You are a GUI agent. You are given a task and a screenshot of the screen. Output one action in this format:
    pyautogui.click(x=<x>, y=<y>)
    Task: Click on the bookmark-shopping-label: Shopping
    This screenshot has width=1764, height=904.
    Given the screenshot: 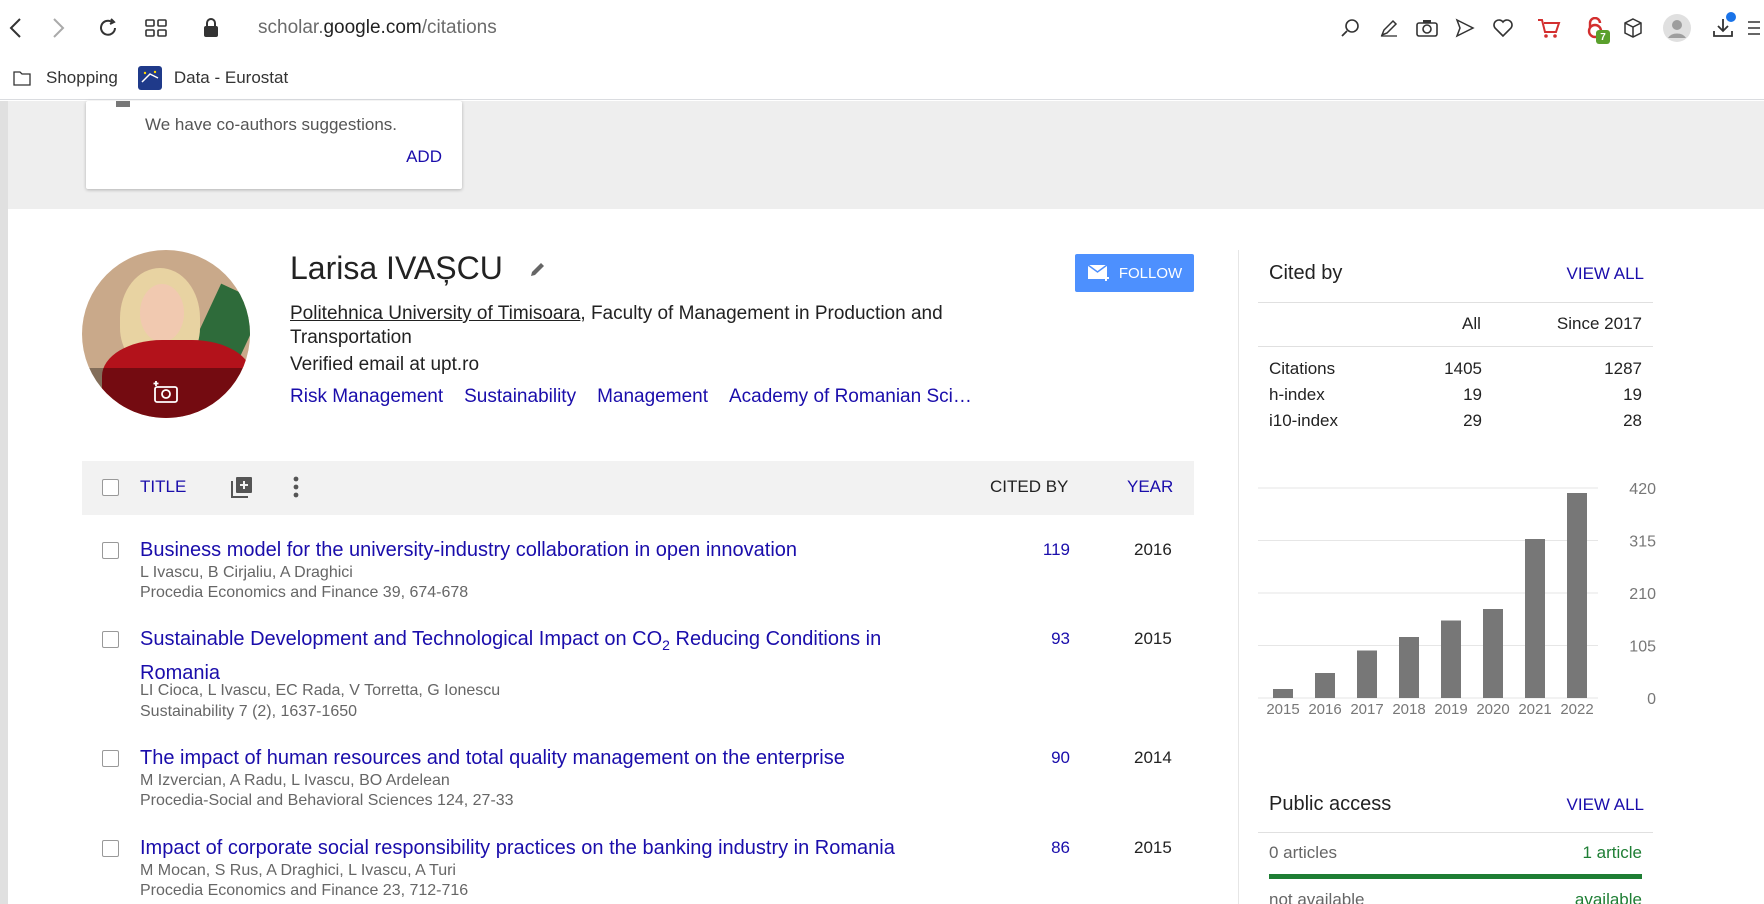 What is the action you would take?
    pyautogui.click(x=82, y=77)
    